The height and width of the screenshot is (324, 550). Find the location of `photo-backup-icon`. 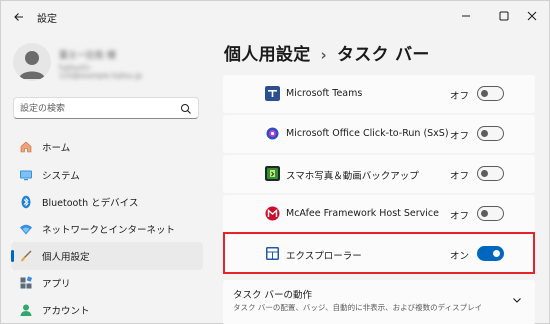

photo-backup-icon is located at coordinates (272, 173).